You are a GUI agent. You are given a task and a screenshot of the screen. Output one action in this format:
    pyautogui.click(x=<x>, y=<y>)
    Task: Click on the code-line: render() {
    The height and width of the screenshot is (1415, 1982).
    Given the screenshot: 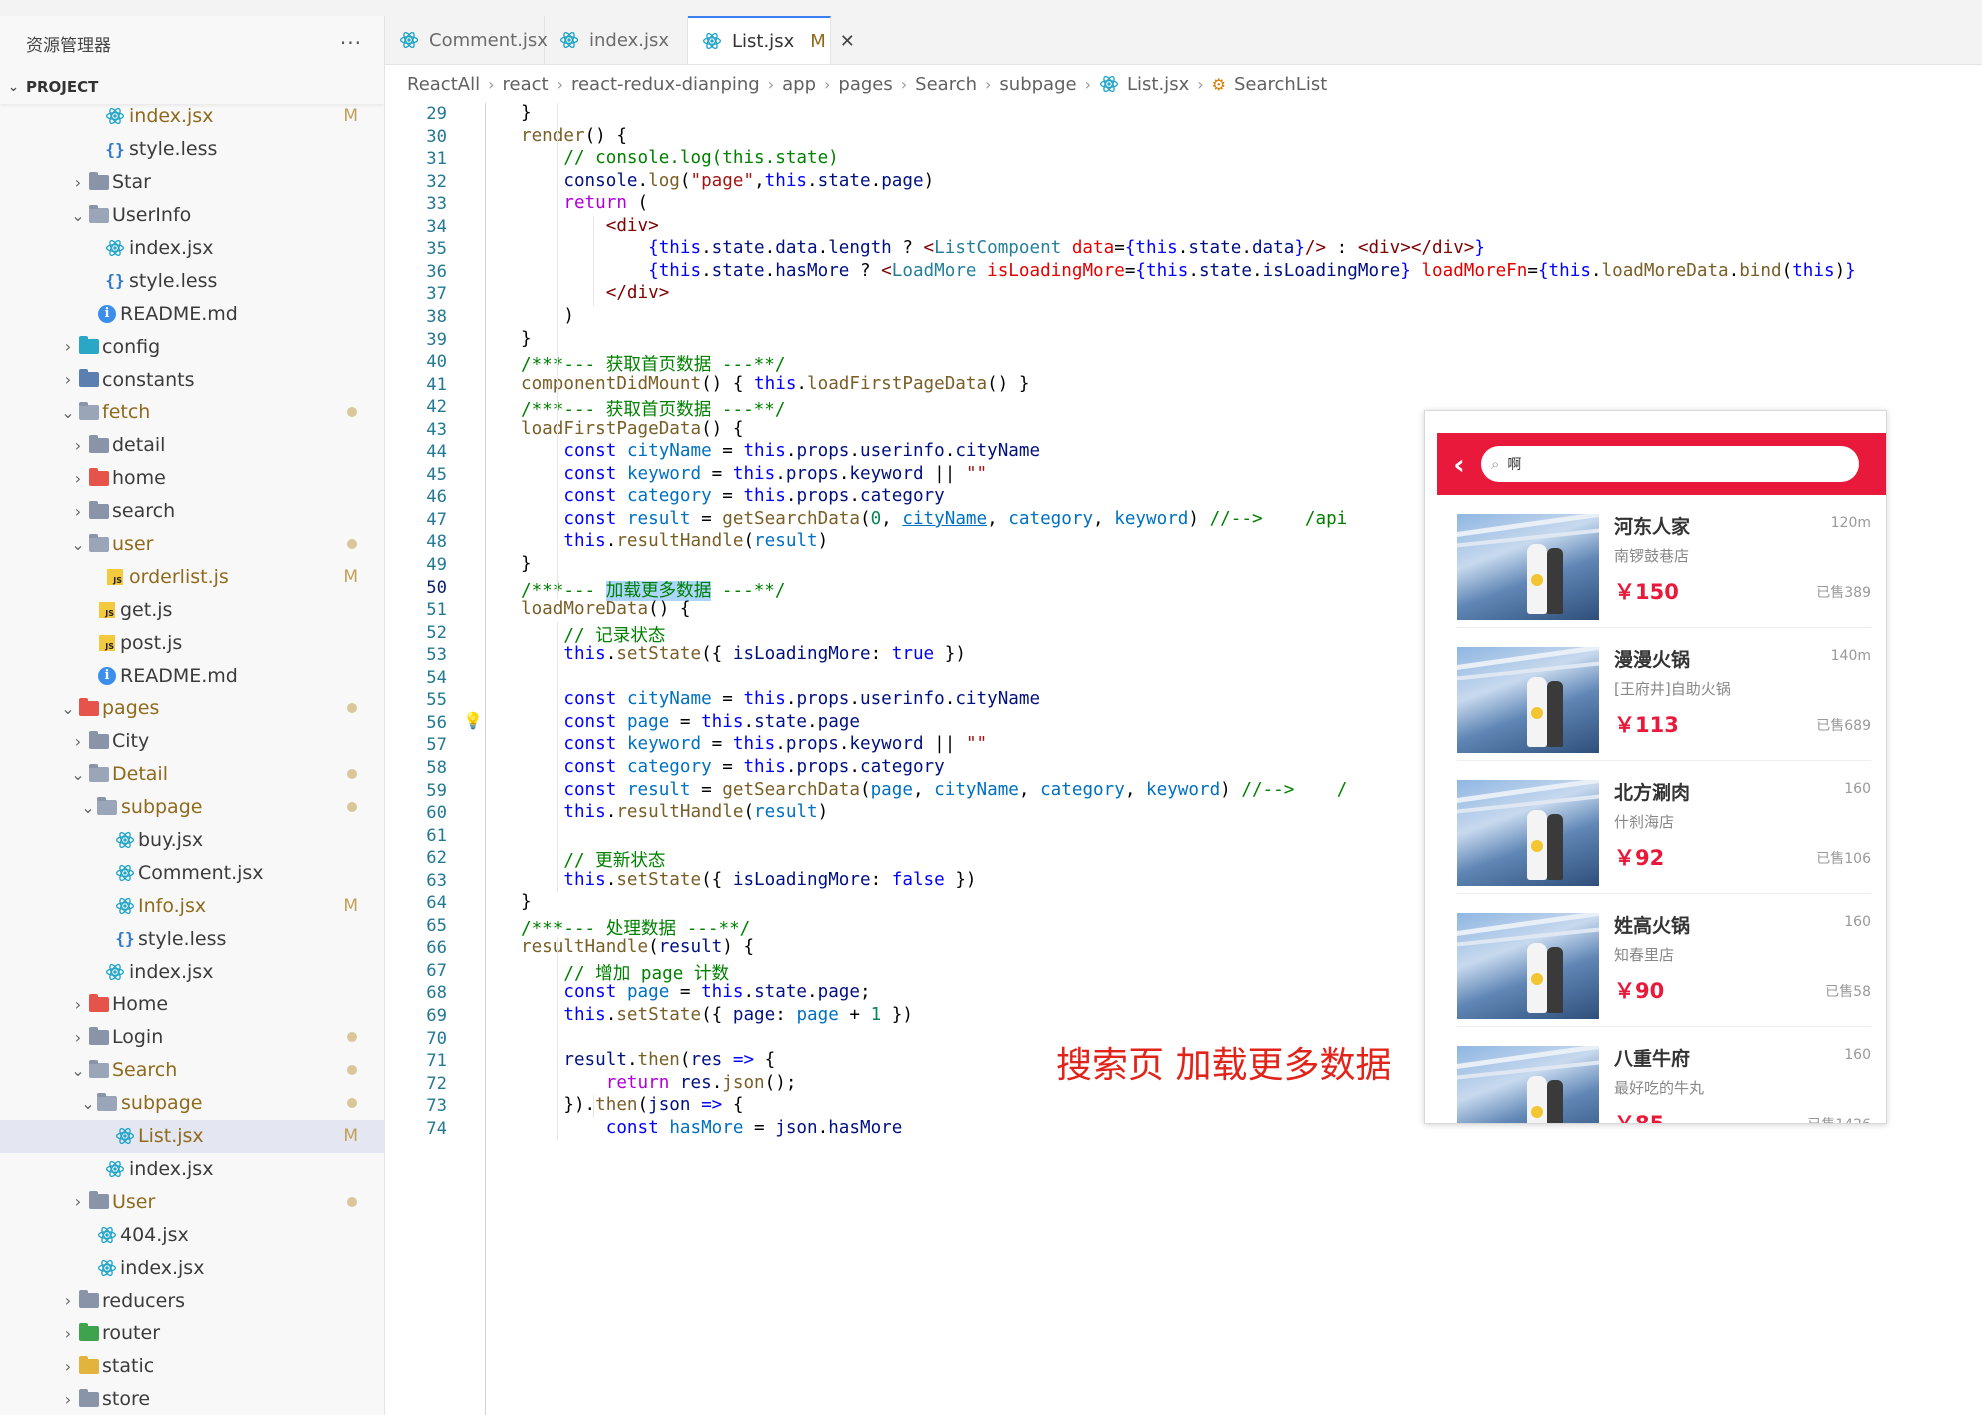 What is the action you would take?
    pyautogui.click(x=574, y=136)
    